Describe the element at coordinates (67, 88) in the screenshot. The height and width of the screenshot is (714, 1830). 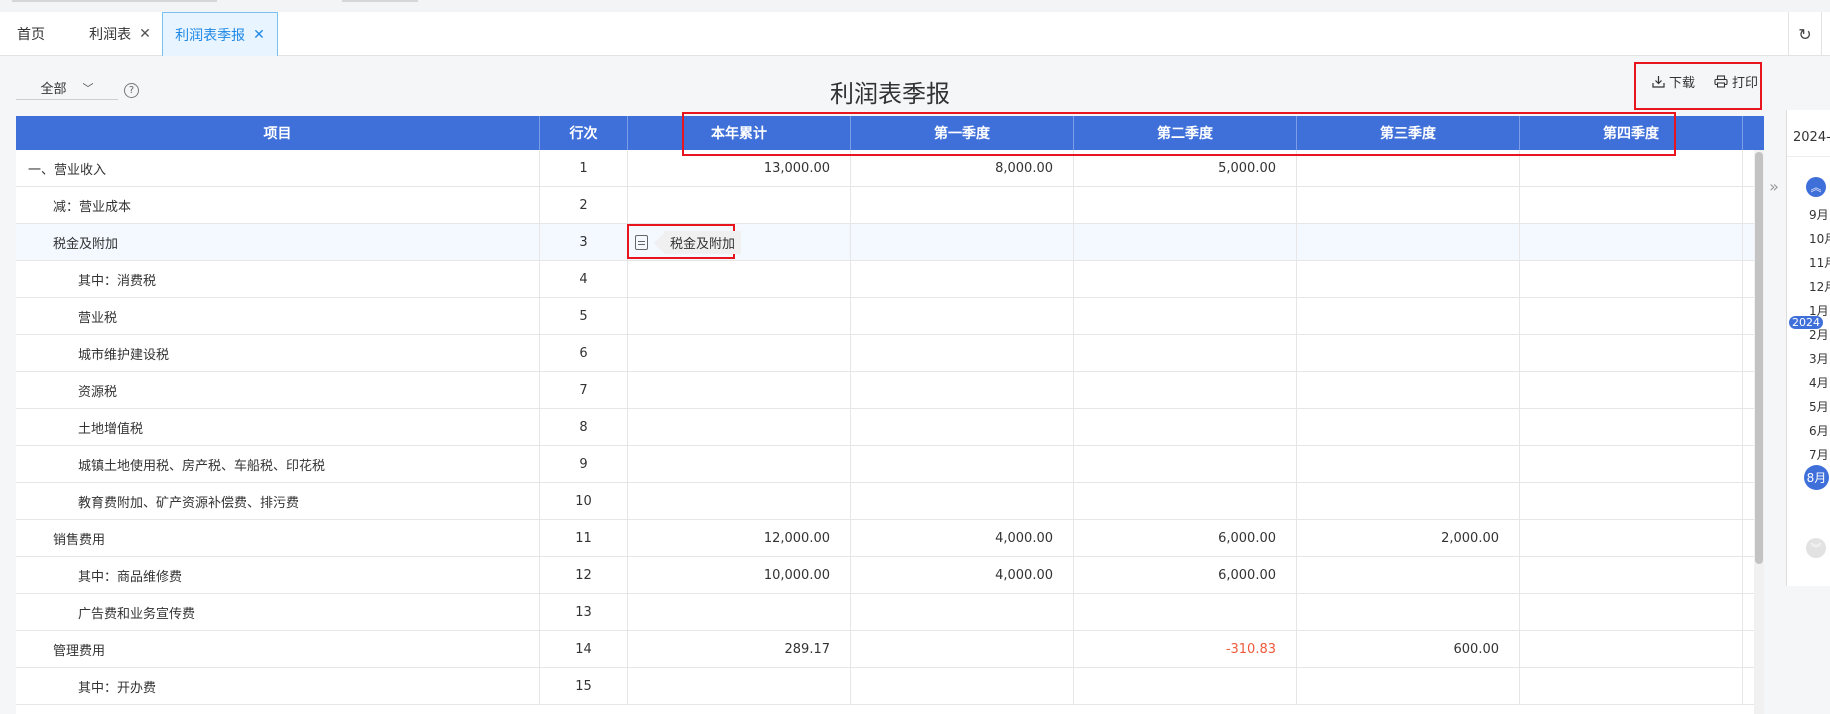
I see `filter-select: 全部 ﹀` at that location.